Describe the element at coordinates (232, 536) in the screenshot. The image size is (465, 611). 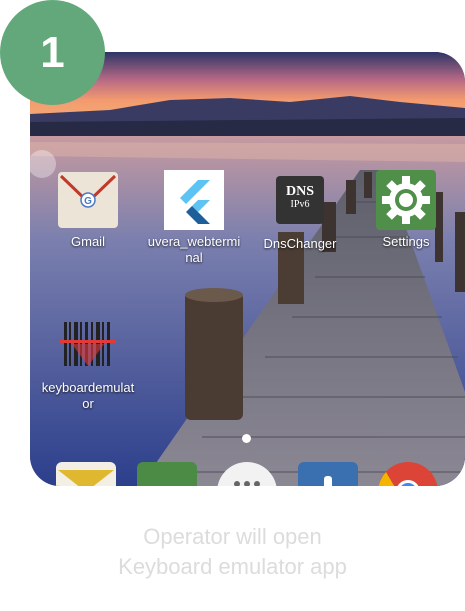
I see `caption-line-1: Operator will open` at that location.